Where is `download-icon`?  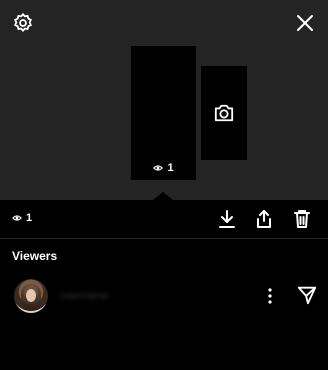
download-icon is located at coordinates (227, 219).